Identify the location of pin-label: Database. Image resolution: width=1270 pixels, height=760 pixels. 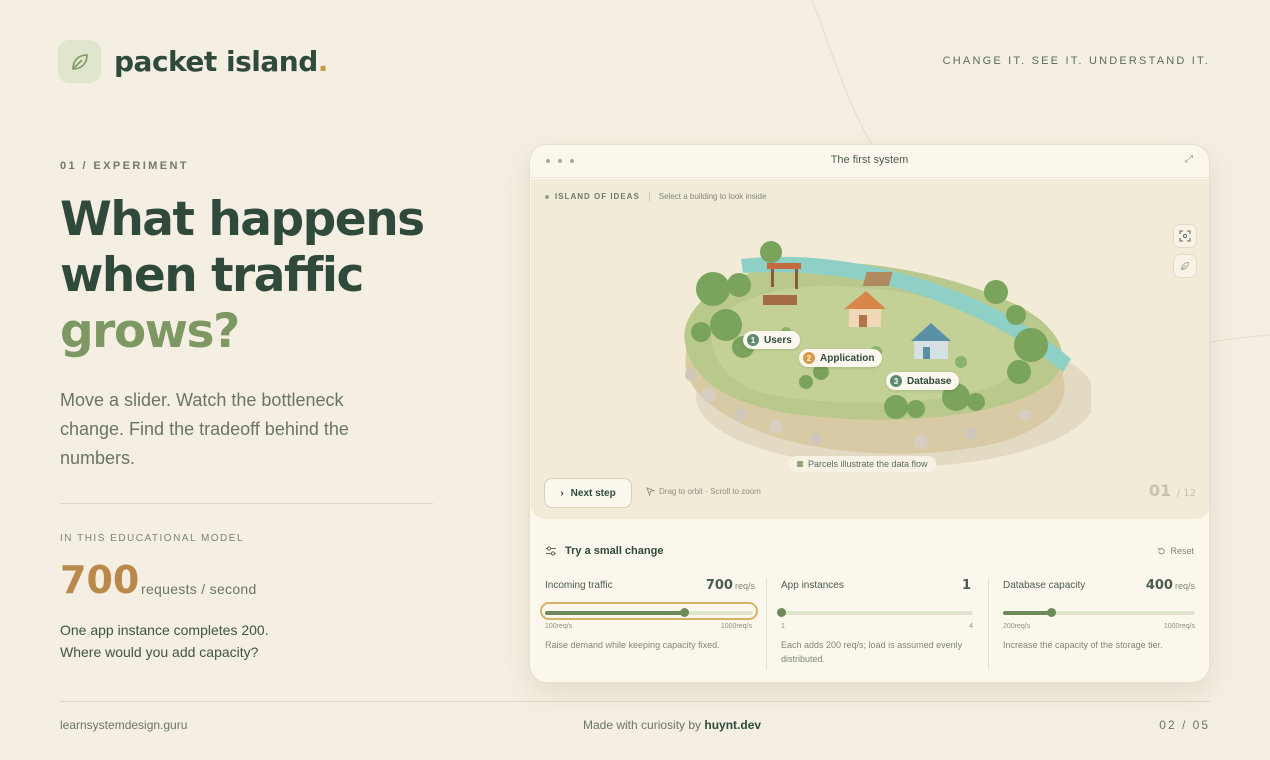
(929, 381).